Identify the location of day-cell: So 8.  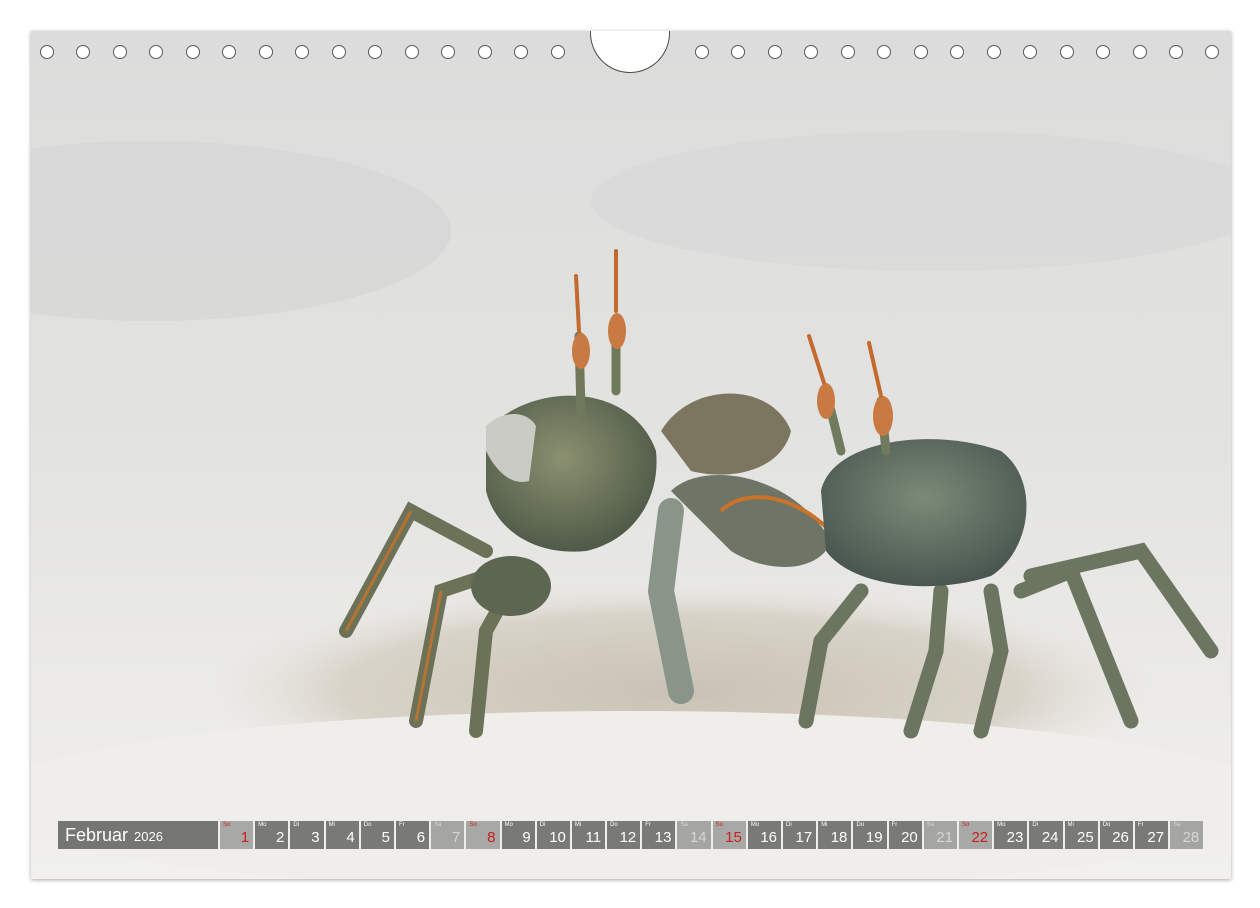
(483, 835).